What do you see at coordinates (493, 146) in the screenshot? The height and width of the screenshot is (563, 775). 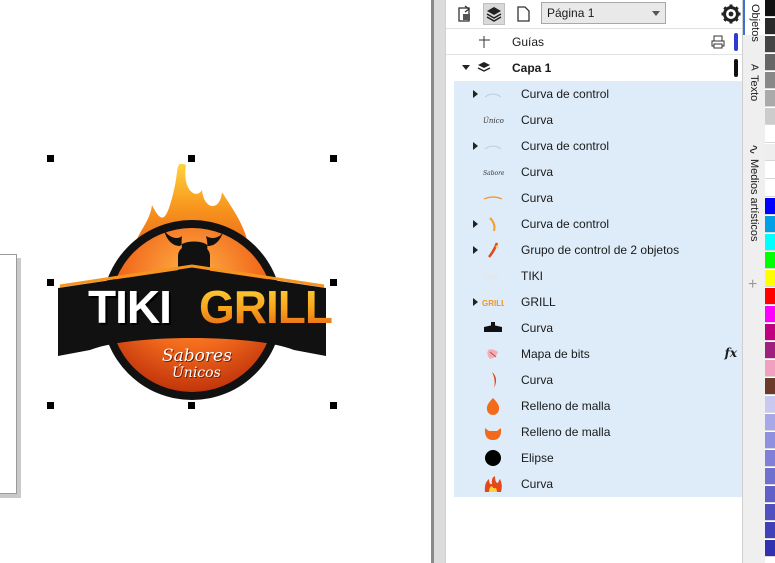 I see `control-curve-thumbnail-icon` at bounding box center [493, 146].